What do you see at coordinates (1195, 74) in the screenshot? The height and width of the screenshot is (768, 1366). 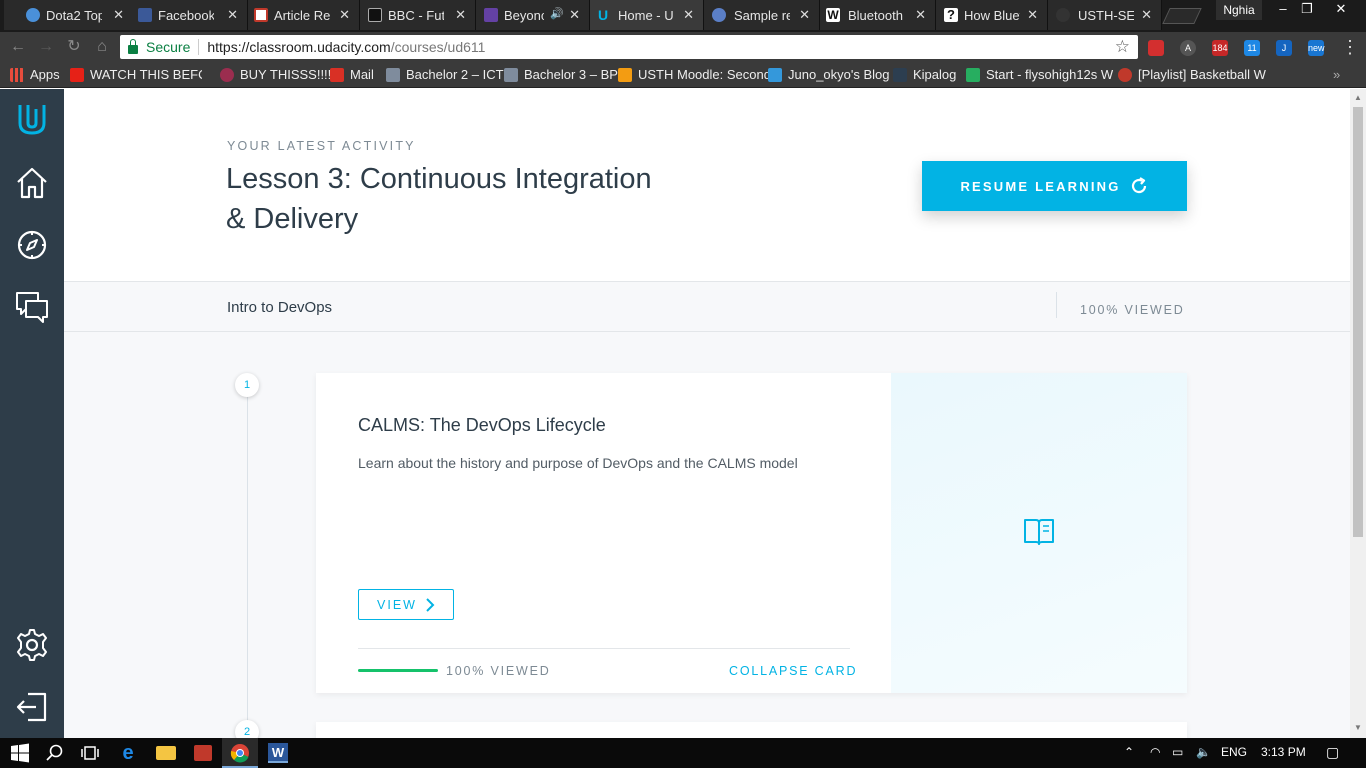 I see `bookmark-item: [Playlist] Basketball W` at bounding box center [1195, 74].